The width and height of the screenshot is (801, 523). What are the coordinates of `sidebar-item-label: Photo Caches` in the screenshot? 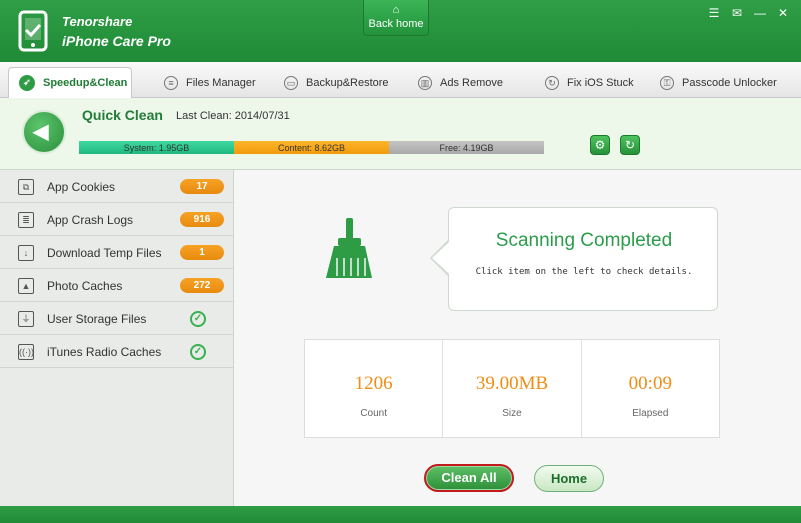 It's located at (85, 285).